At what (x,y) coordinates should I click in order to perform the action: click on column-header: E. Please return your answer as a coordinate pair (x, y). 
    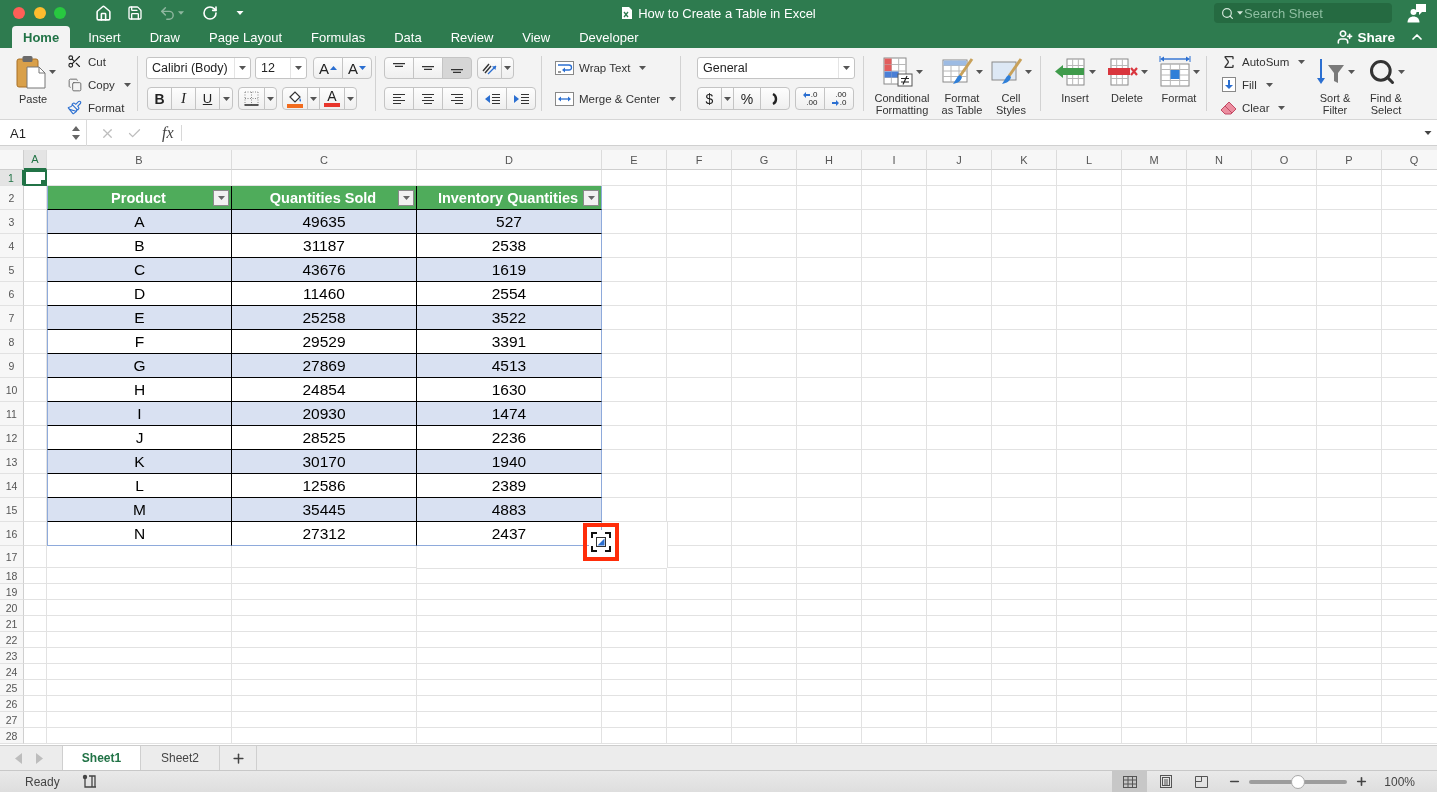
    Looking at the image, I should click on (634, 160).